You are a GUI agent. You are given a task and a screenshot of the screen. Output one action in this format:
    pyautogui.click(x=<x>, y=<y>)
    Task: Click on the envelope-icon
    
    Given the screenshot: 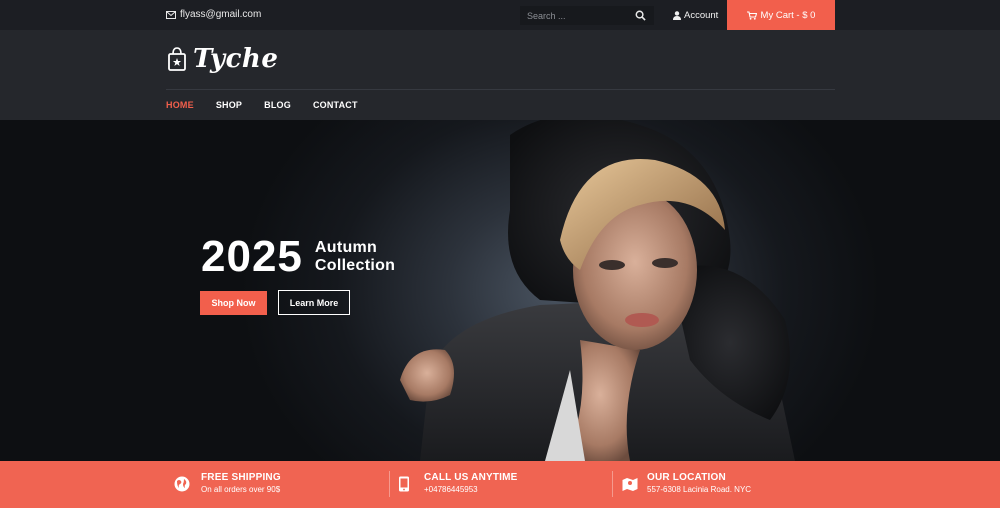 What is the action you would take?
    pyautogui.click(x=171, y=14)
    